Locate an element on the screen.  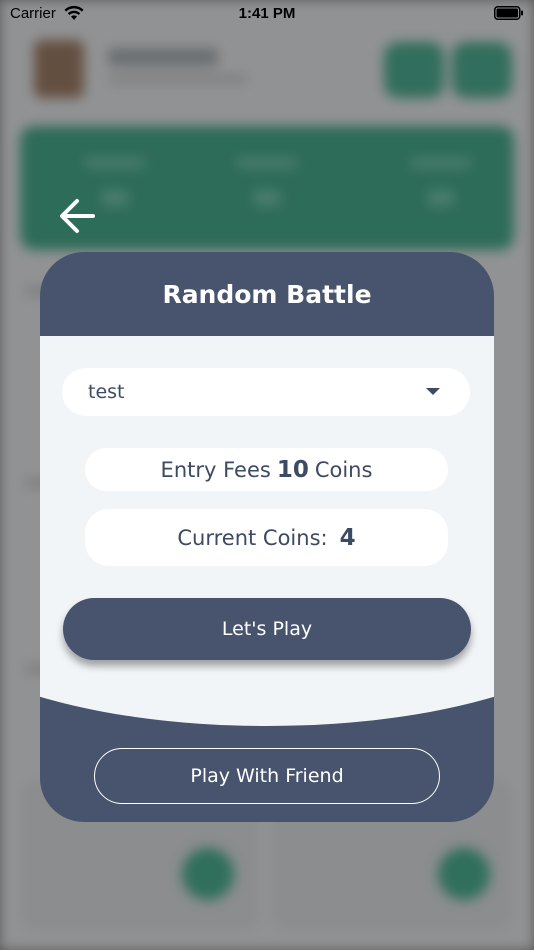
current-coins-label: Current Coins: is located at coordinates (252, 537).